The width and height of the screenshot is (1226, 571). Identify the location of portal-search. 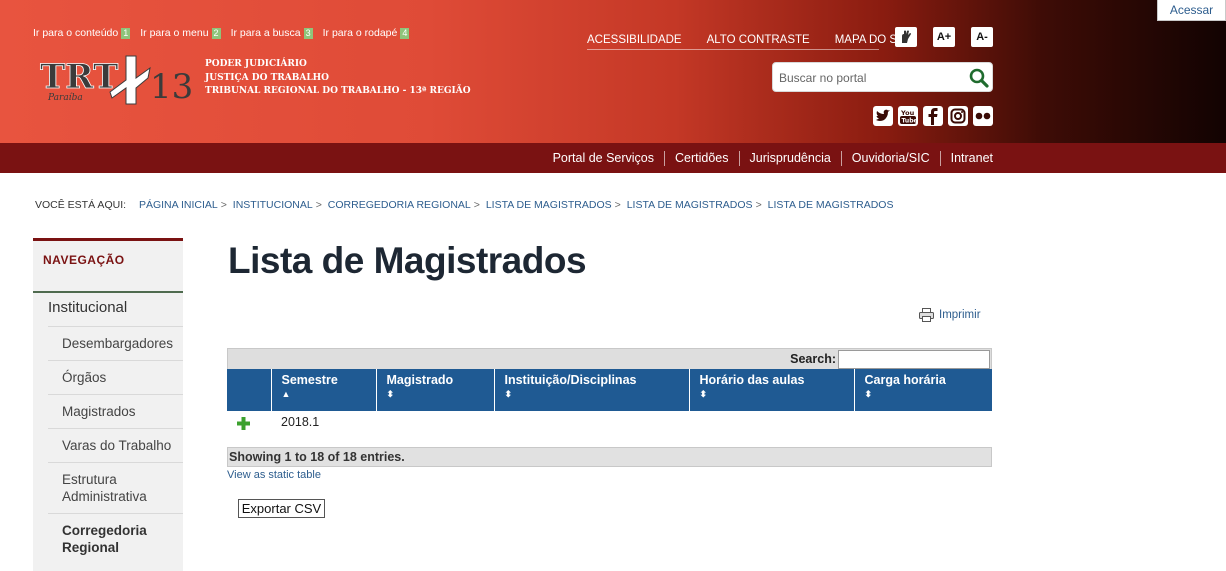
(882, 77).